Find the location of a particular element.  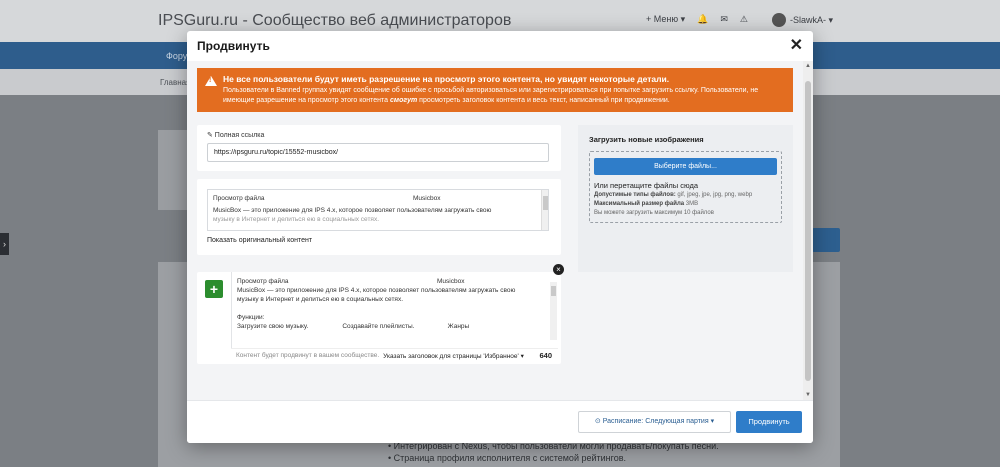

functions-label: Функции: is located at coordinates (251, 317).